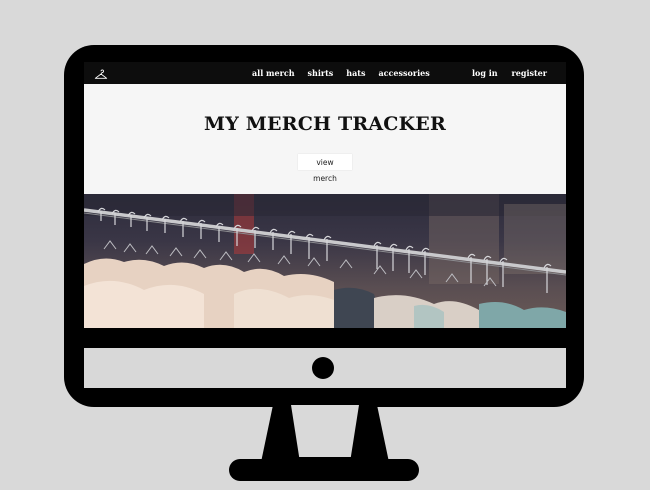 The image size is (650, 490). What do you see at coordinates (325, 431) in the screenshot?
I see `monitor-stand-cutout` at bounding box center [325, 431].